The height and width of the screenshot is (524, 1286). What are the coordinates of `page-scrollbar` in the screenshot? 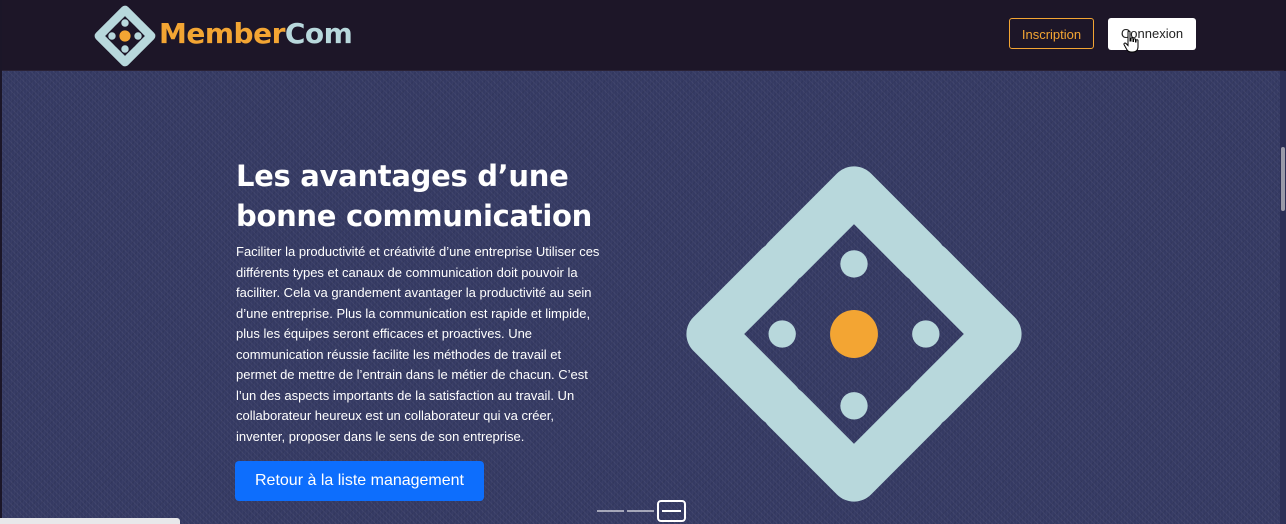 It's located at (1283, 297).